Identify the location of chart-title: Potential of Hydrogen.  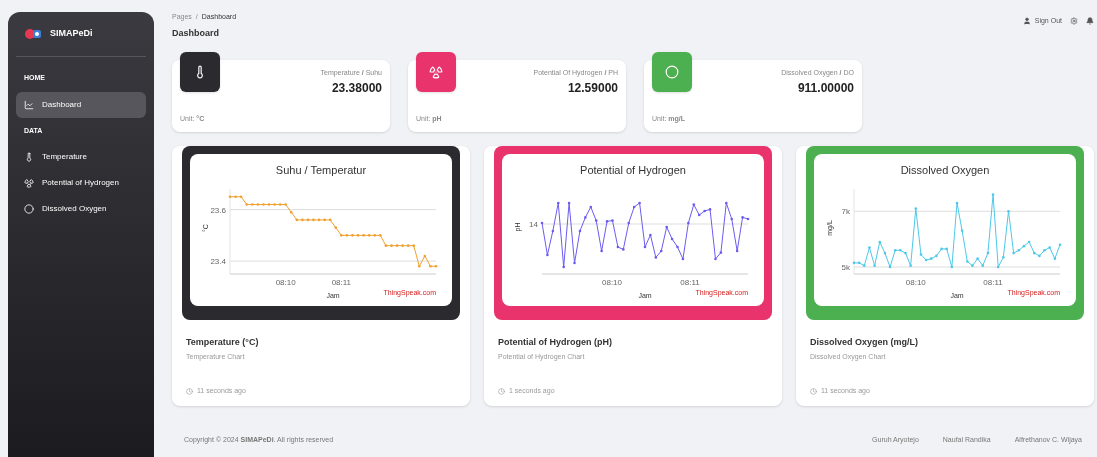
(633, 170).